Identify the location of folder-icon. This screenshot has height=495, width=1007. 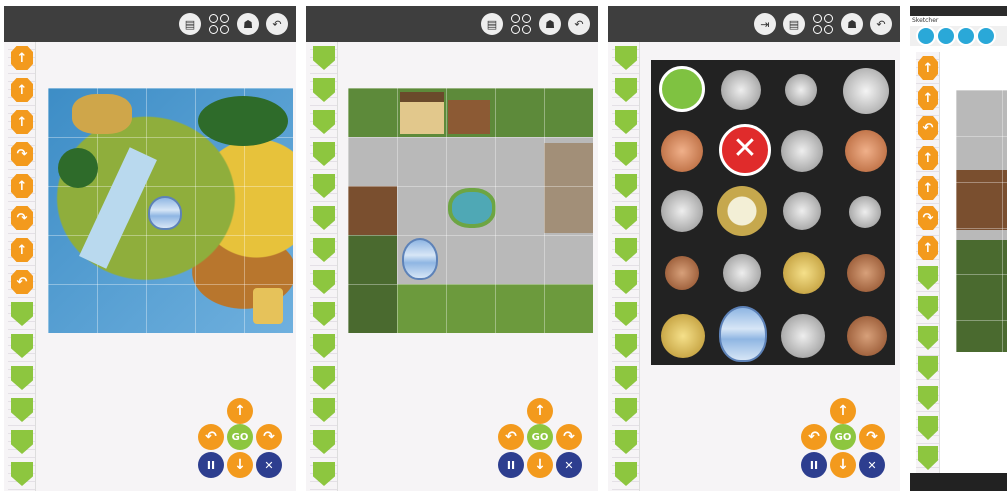
(946, 36).